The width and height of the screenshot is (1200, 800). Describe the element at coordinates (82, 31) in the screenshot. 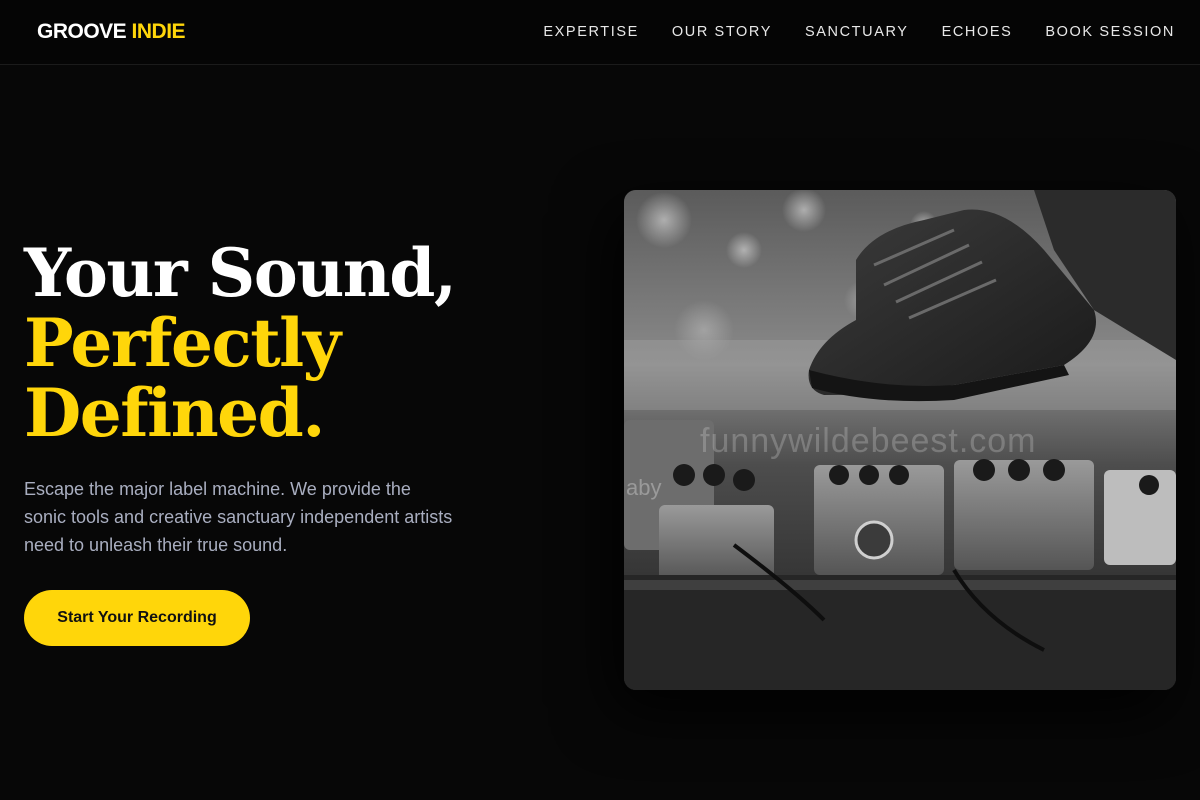

I see `logo-word-groove: GROOVE` at that location.